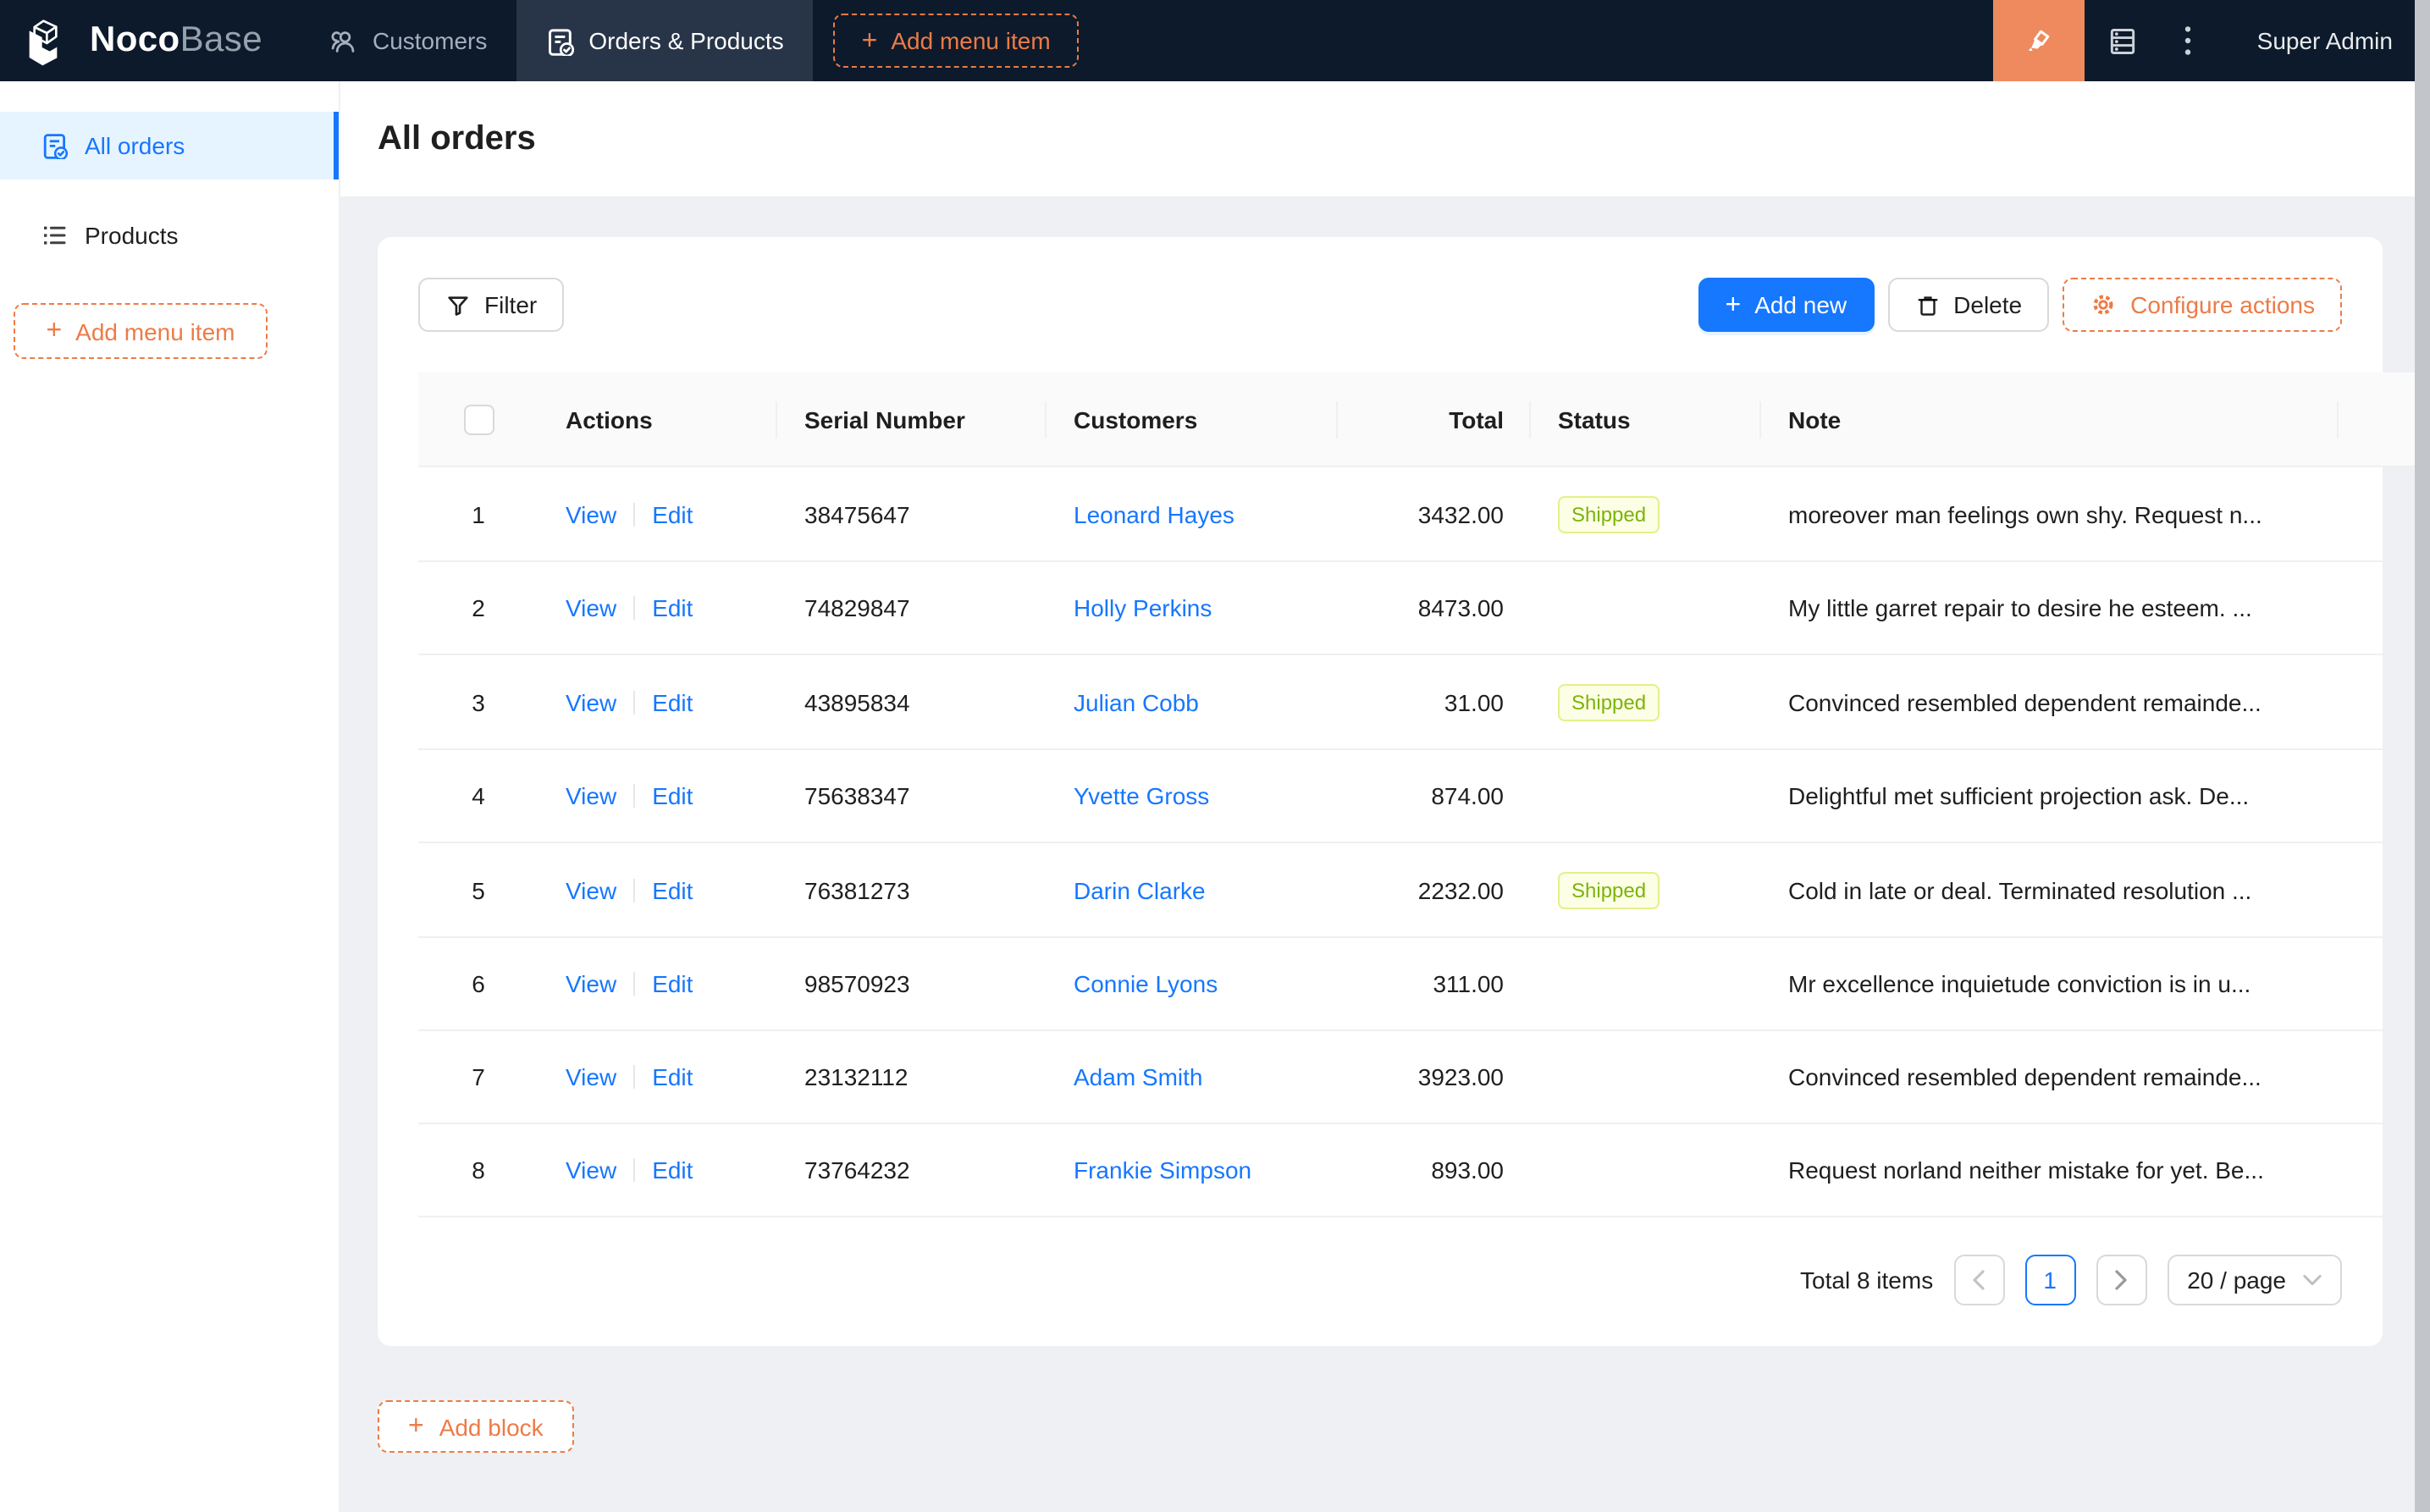 The height and width of the screenshot is (1512, 2430). I want to click on sidebar-item-all-orders: All orders, so click(170, 145).